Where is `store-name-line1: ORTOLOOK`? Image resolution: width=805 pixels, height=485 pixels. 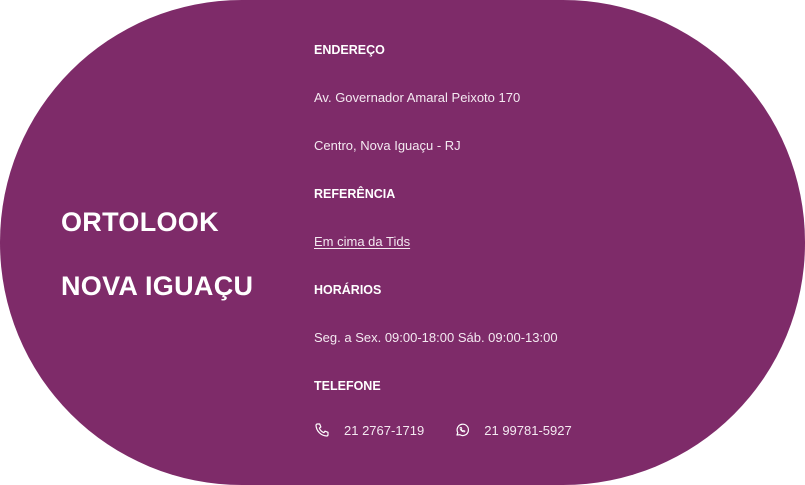 store-name-line1: ORTOLOOK is located at coordinates (140, 222).